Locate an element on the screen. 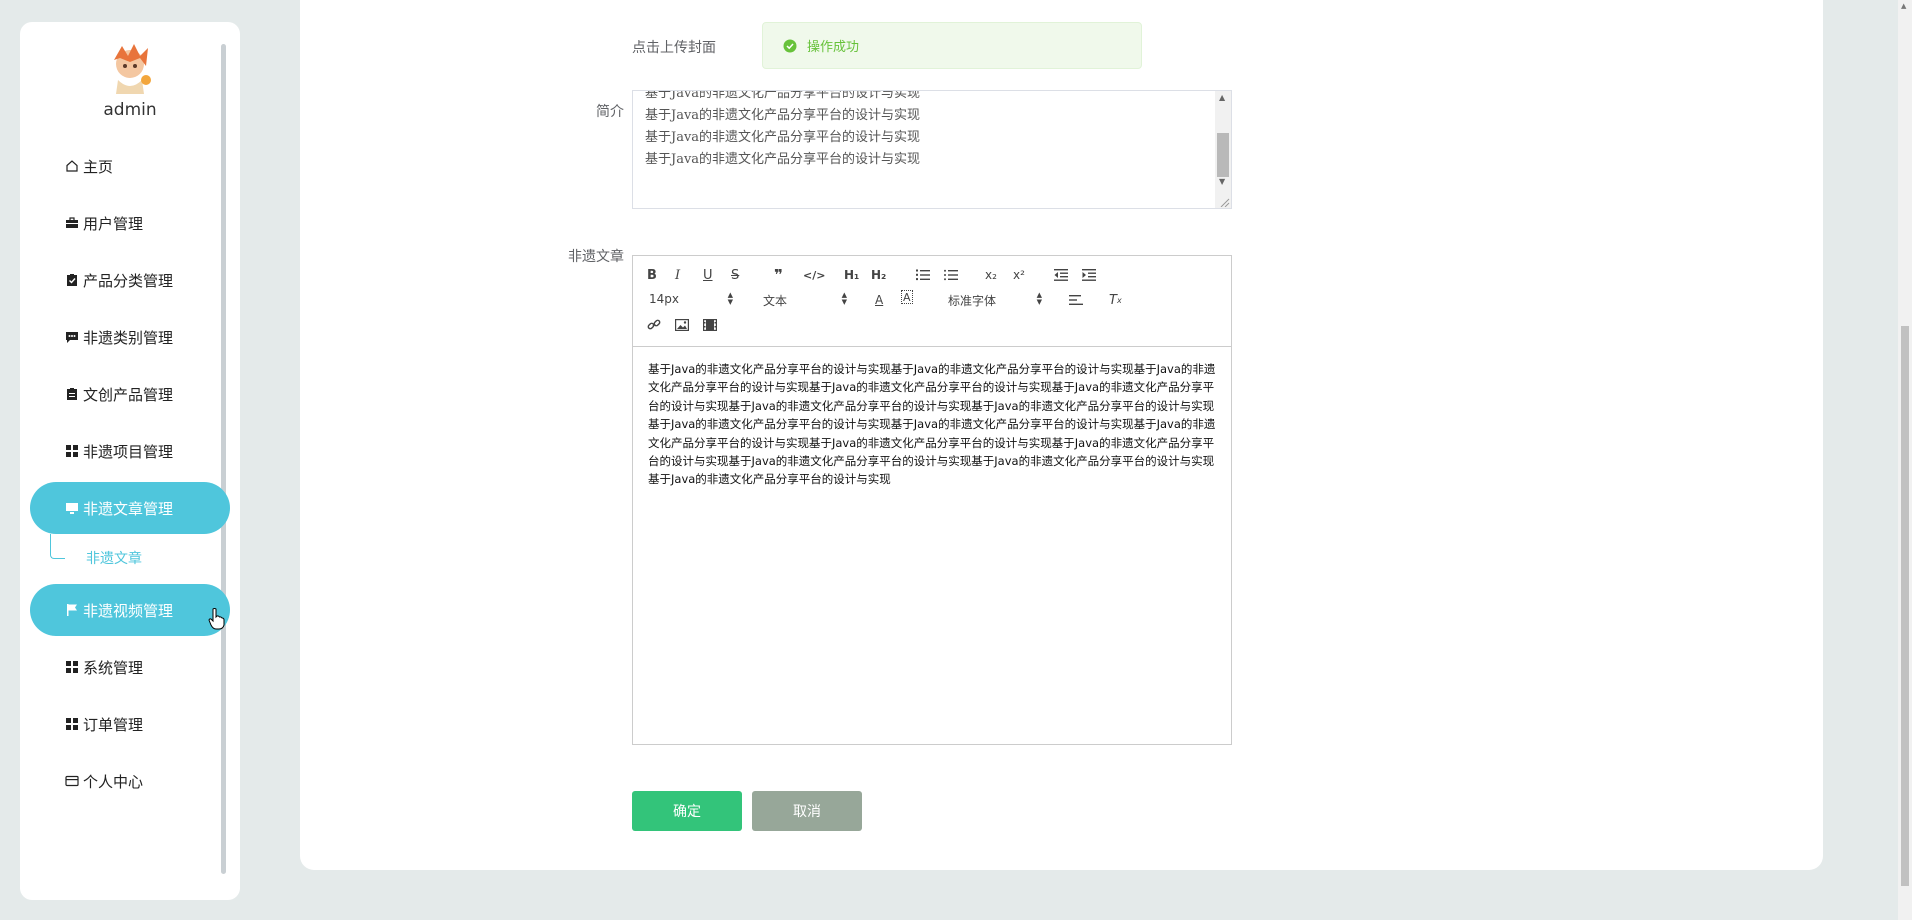  blockquote-icon: ❞ is located at coordinates (778, 275).